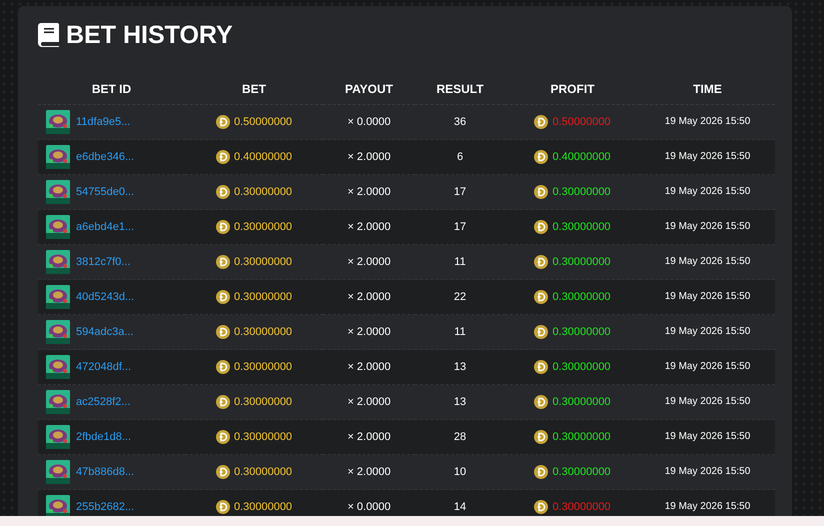 The height and width of the screenshot is (526, 824). What do you see at coordinates (707, 89) in the screenshot?
I see `column-header: TIME` at bounding box center [707, 89].